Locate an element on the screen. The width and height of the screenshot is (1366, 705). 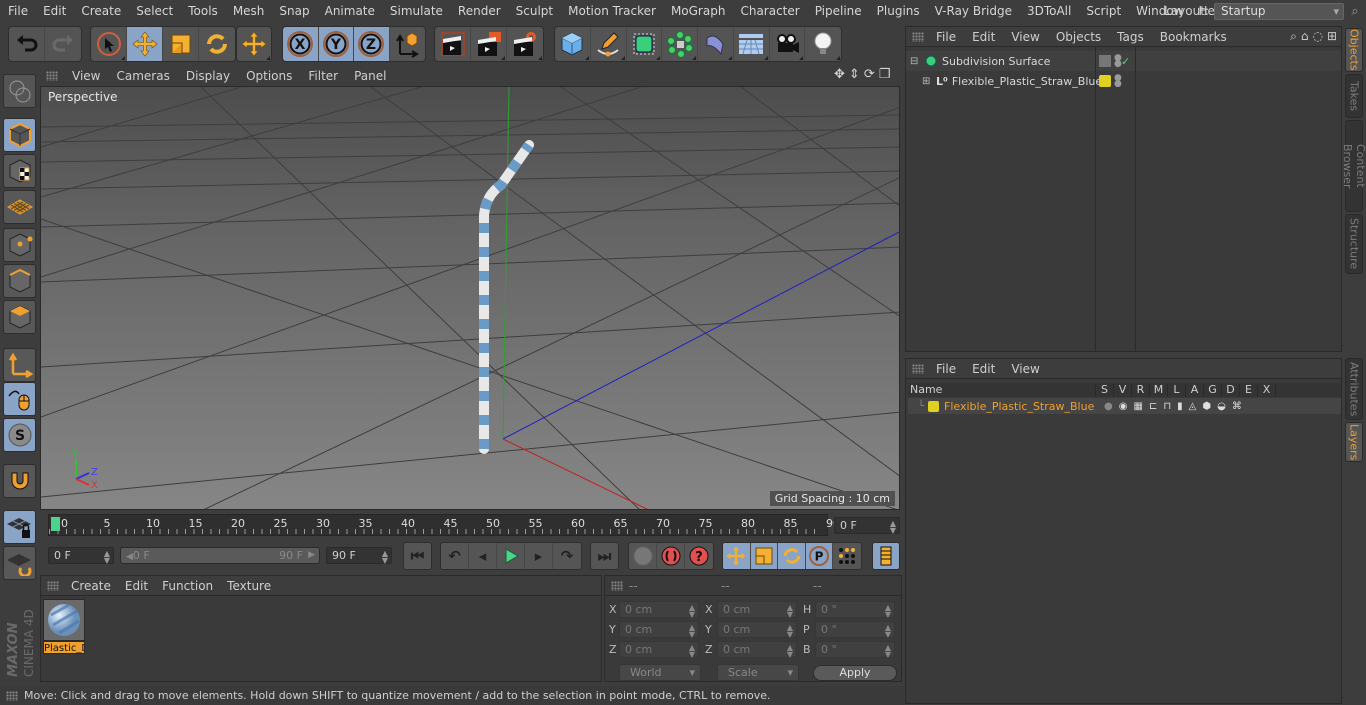
polygons-mode-button is located at coordinates (19, 317).